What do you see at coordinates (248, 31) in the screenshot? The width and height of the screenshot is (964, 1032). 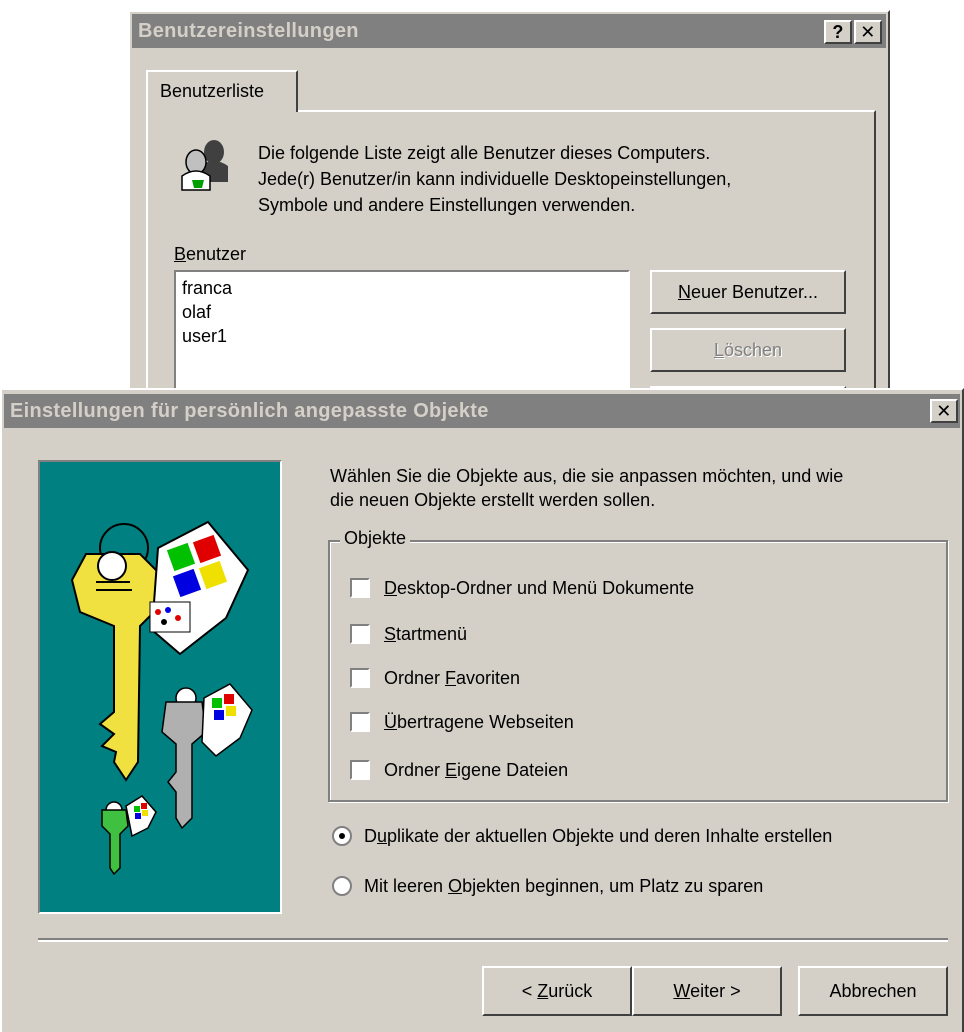 I see `user-settings-title: Benutzereinstellungen` at bounding box center [248, 31].